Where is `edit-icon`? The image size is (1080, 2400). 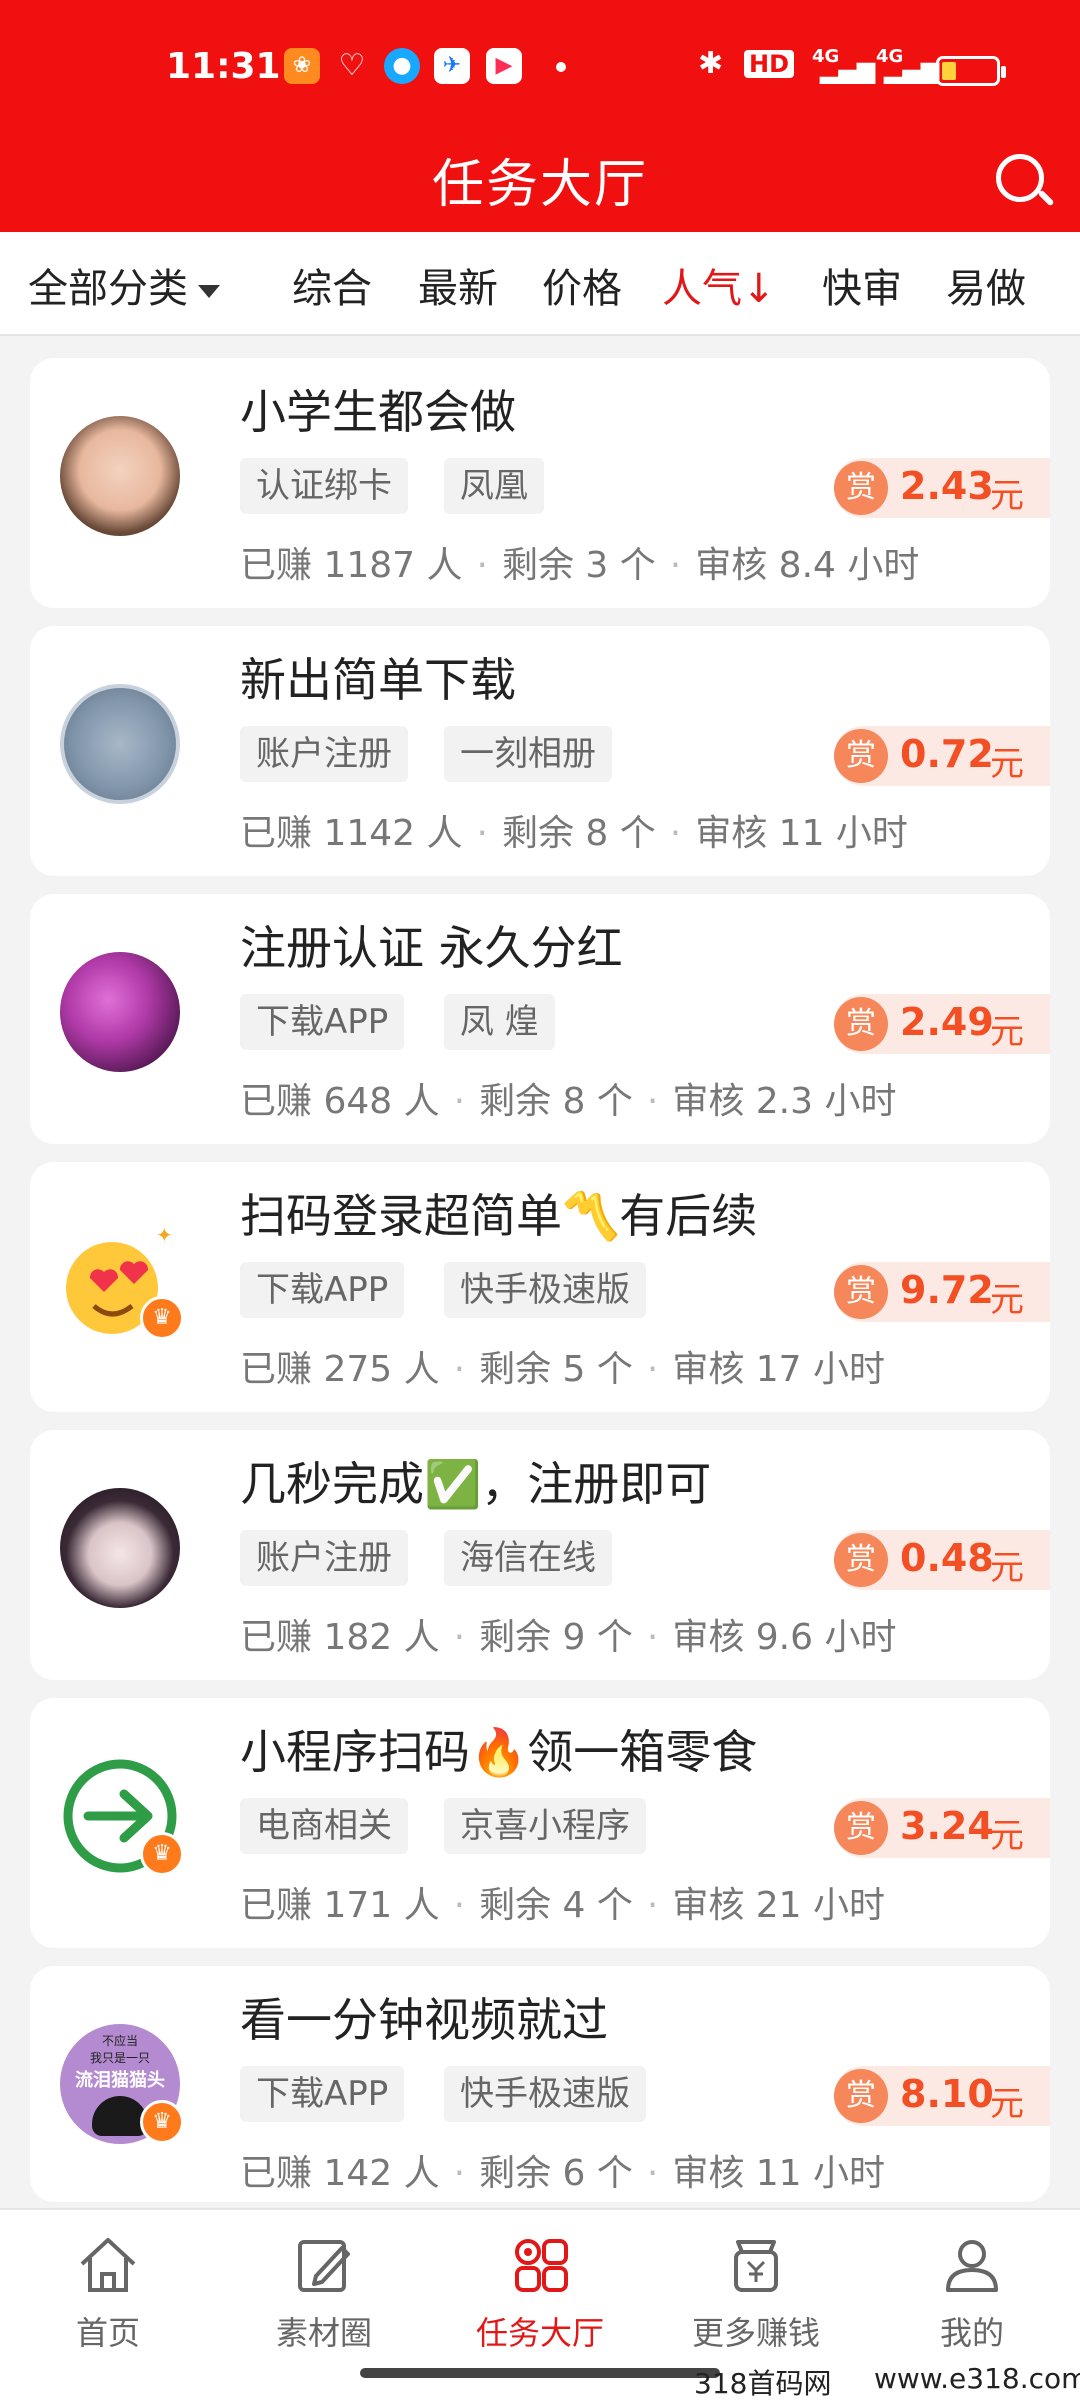
edit-icon is located at coordinates (324, 2266).